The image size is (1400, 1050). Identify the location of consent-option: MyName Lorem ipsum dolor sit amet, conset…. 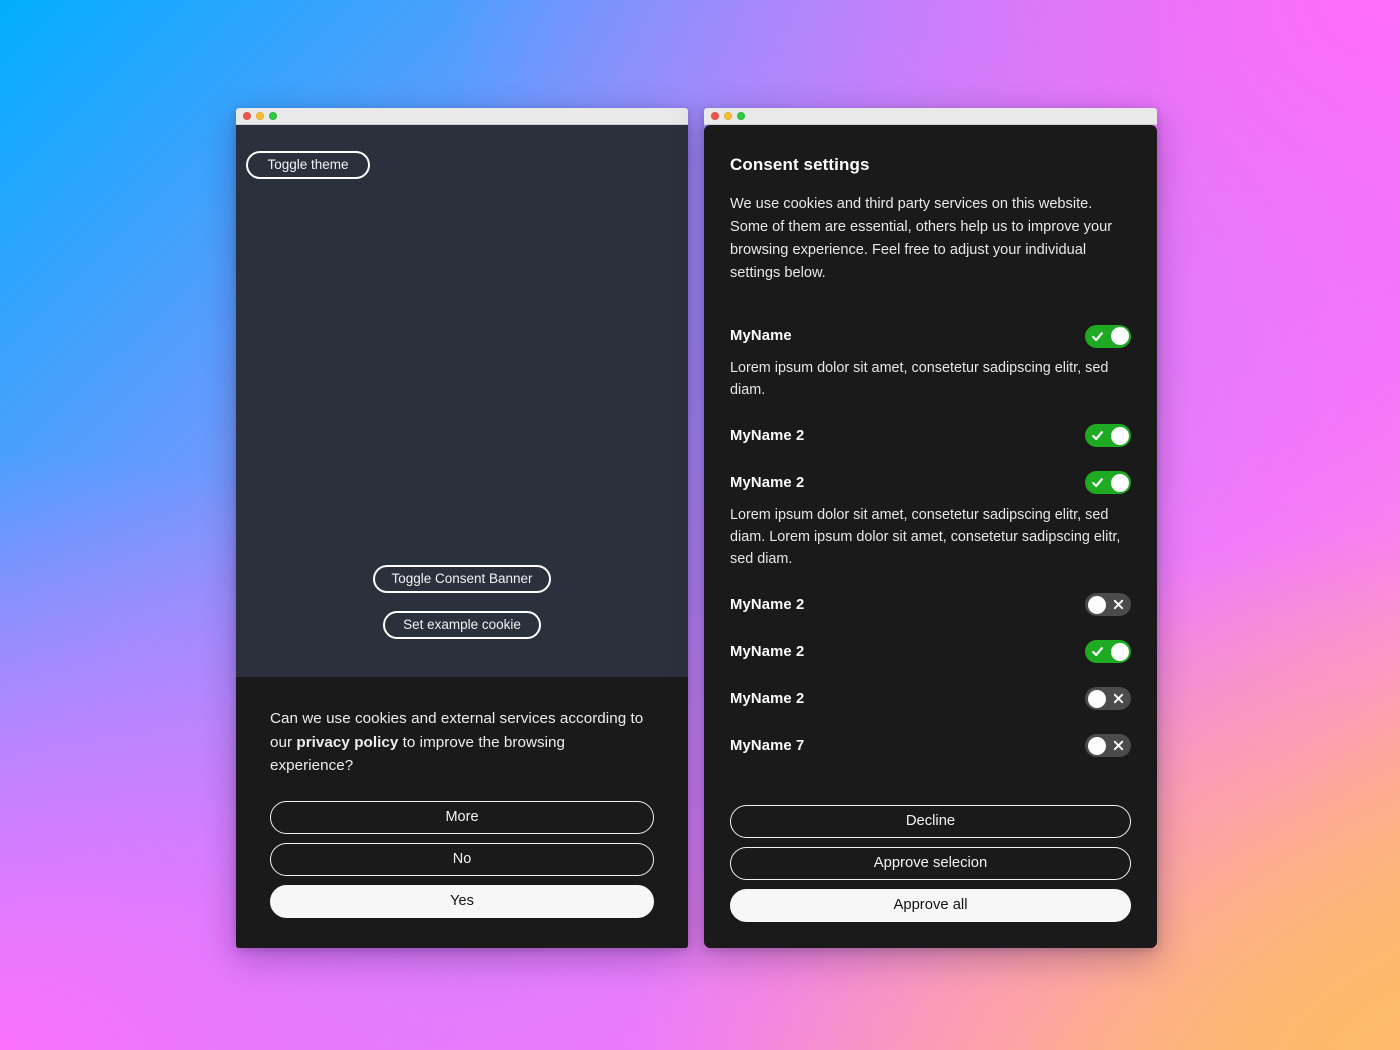
(930, 362).